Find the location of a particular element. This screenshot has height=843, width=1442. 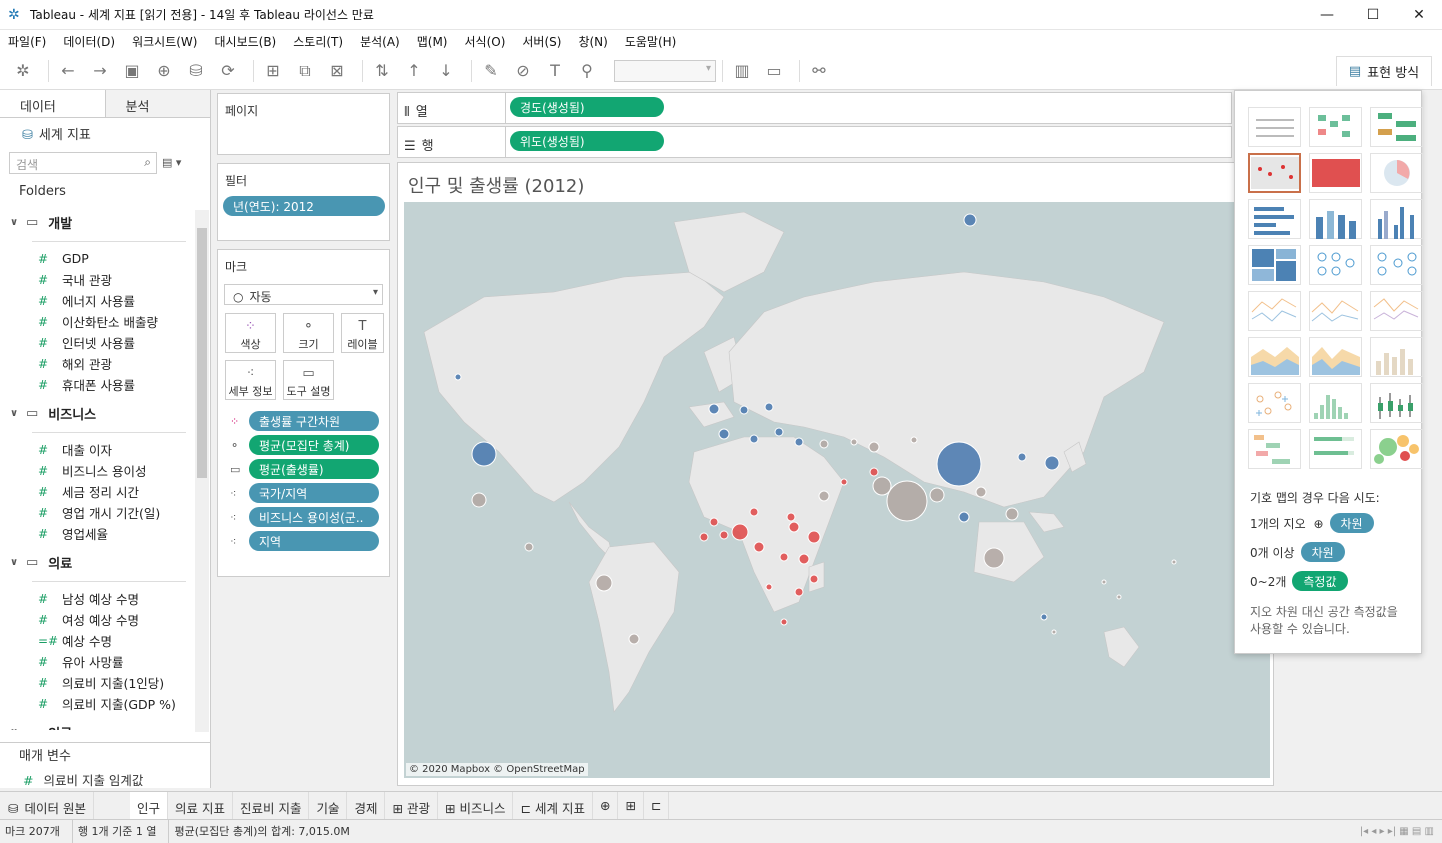

field-item: # 국내 관광 is located at coordinates (97, 279).